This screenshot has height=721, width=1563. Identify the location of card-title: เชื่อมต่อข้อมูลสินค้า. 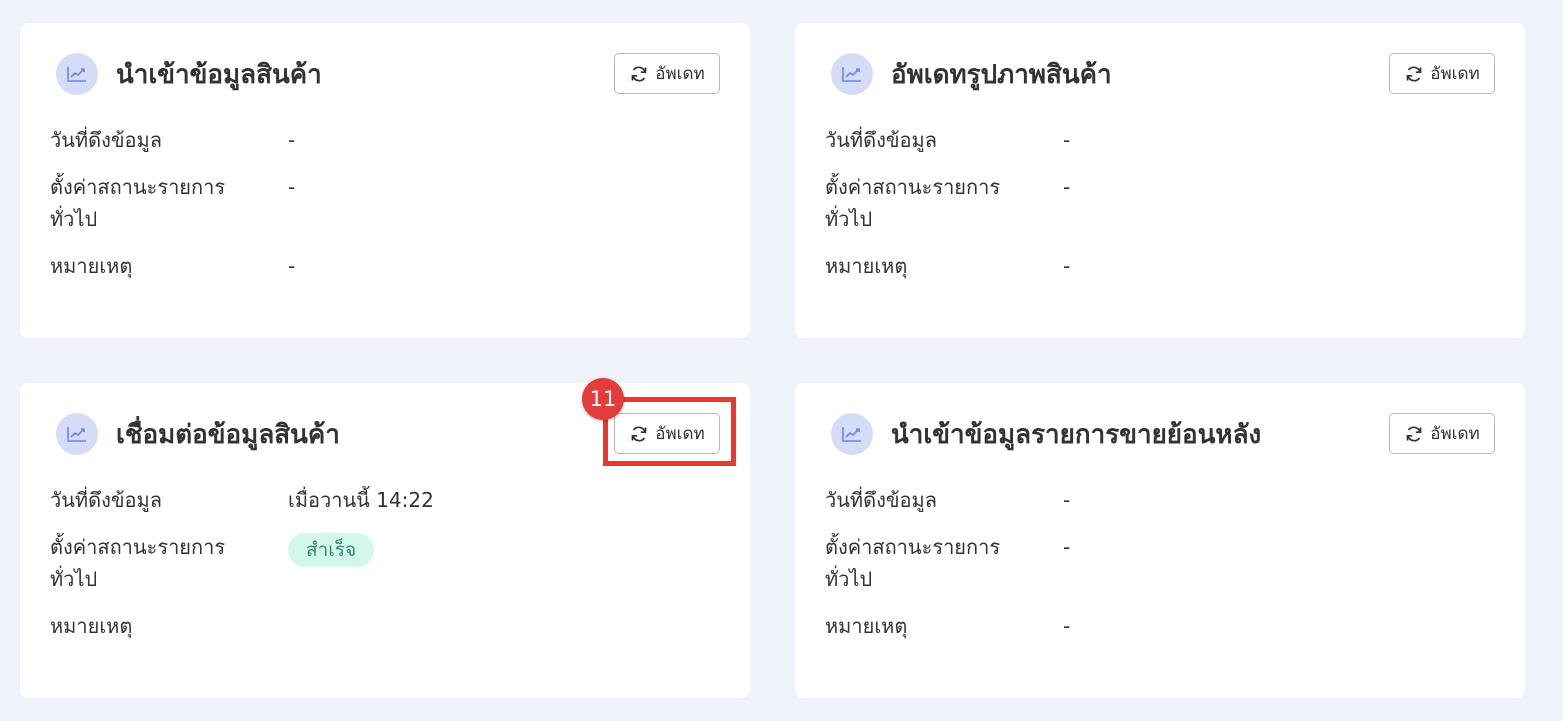
(228, 434).